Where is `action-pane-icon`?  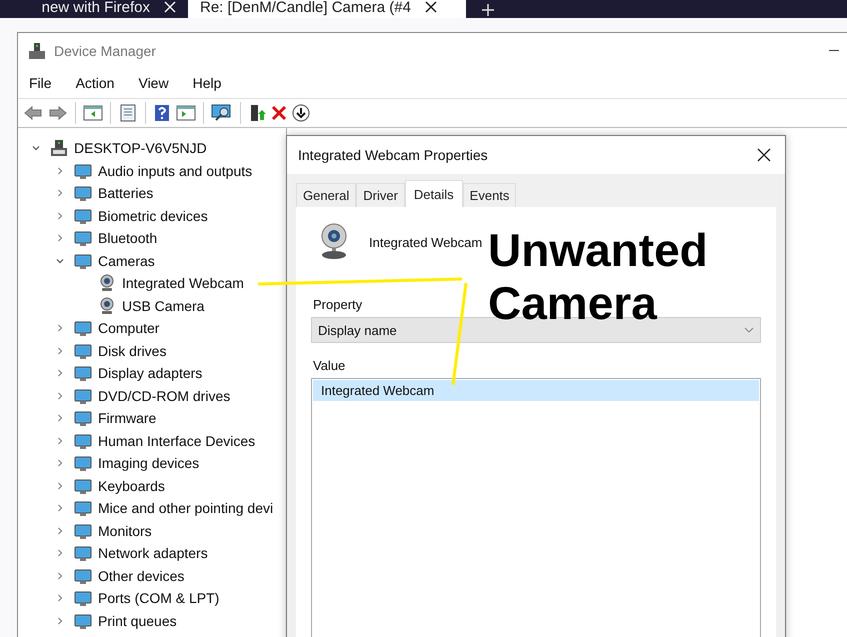
action-pane-icon is located at coordinates (186, 113).